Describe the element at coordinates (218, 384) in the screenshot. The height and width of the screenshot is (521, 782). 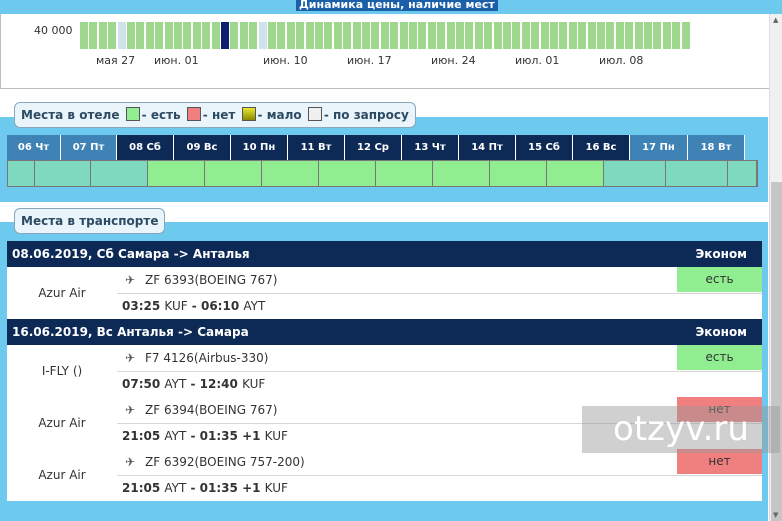
I see `arr-time: 12:40` at that location.